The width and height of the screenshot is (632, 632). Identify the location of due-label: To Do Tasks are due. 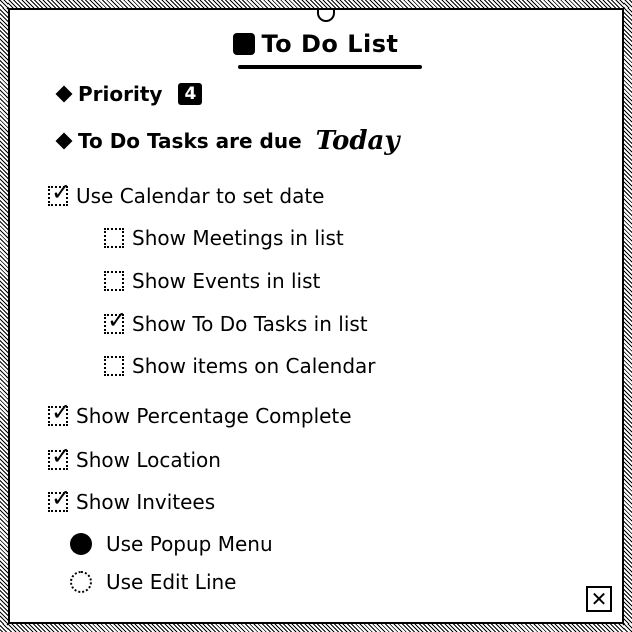
(190, 141).